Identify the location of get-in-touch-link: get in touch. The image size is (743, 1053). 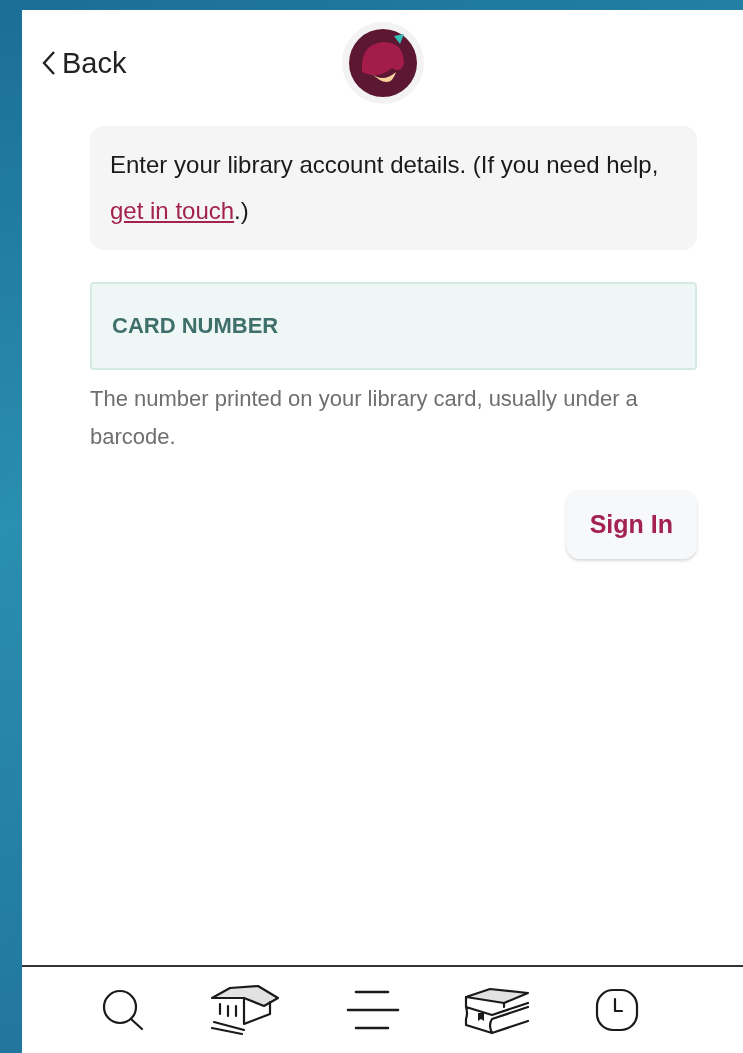
(172, 210).